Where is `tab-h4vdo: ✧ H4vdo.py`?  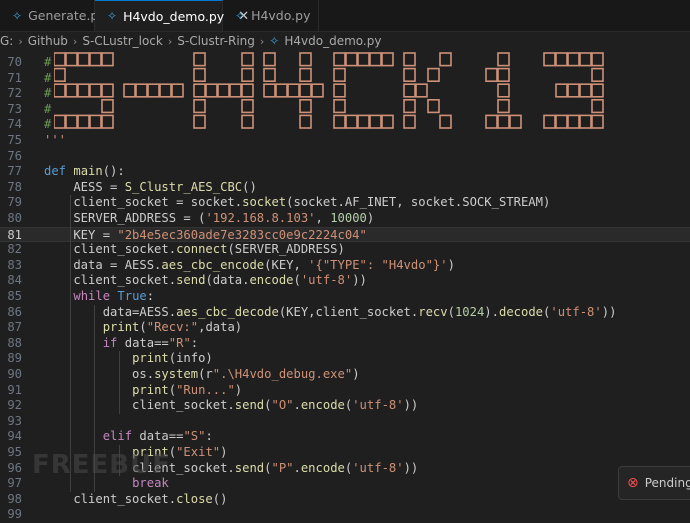 tab-h4vdo: ✧ H4vdo.py is located at coordinates (271, 15).